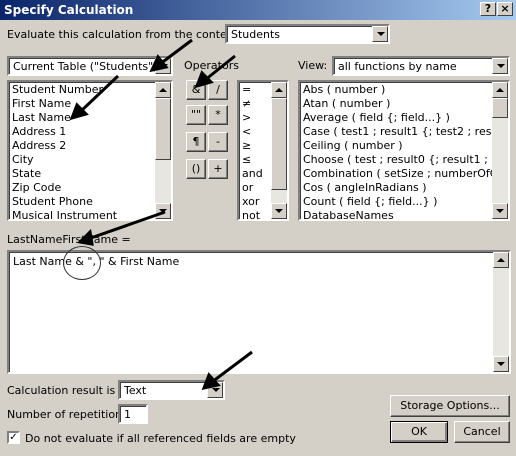 The height and width of the screenshot is (456, 516). Describe the element at coordinates (176, 52) in the screenshot. I see `arrow-table` at that location.